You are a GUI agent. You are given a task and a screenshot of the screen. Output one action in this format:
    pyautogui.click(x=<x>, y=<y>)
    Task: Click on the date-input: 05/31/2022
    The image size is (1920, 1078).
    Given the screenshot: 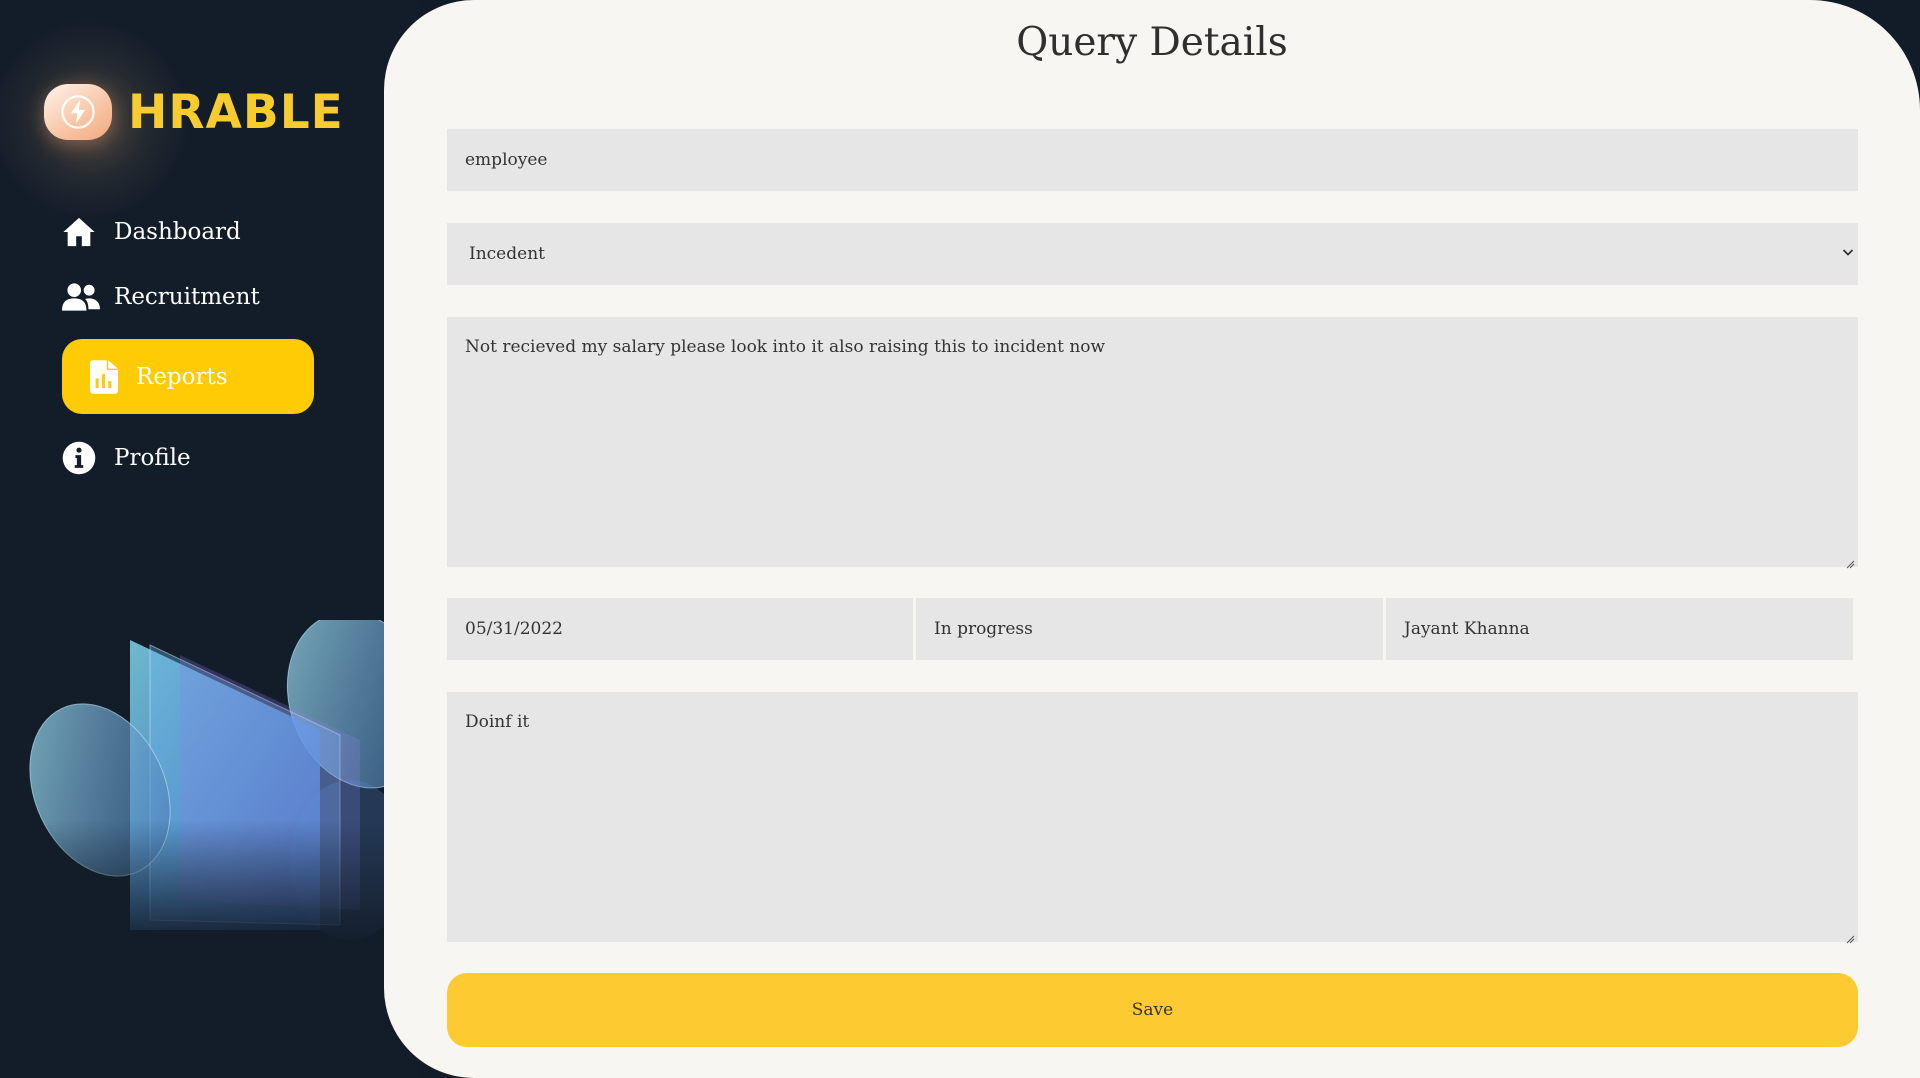 What is the action you would take?
    pyautogui.click(x=680, y=629)
    